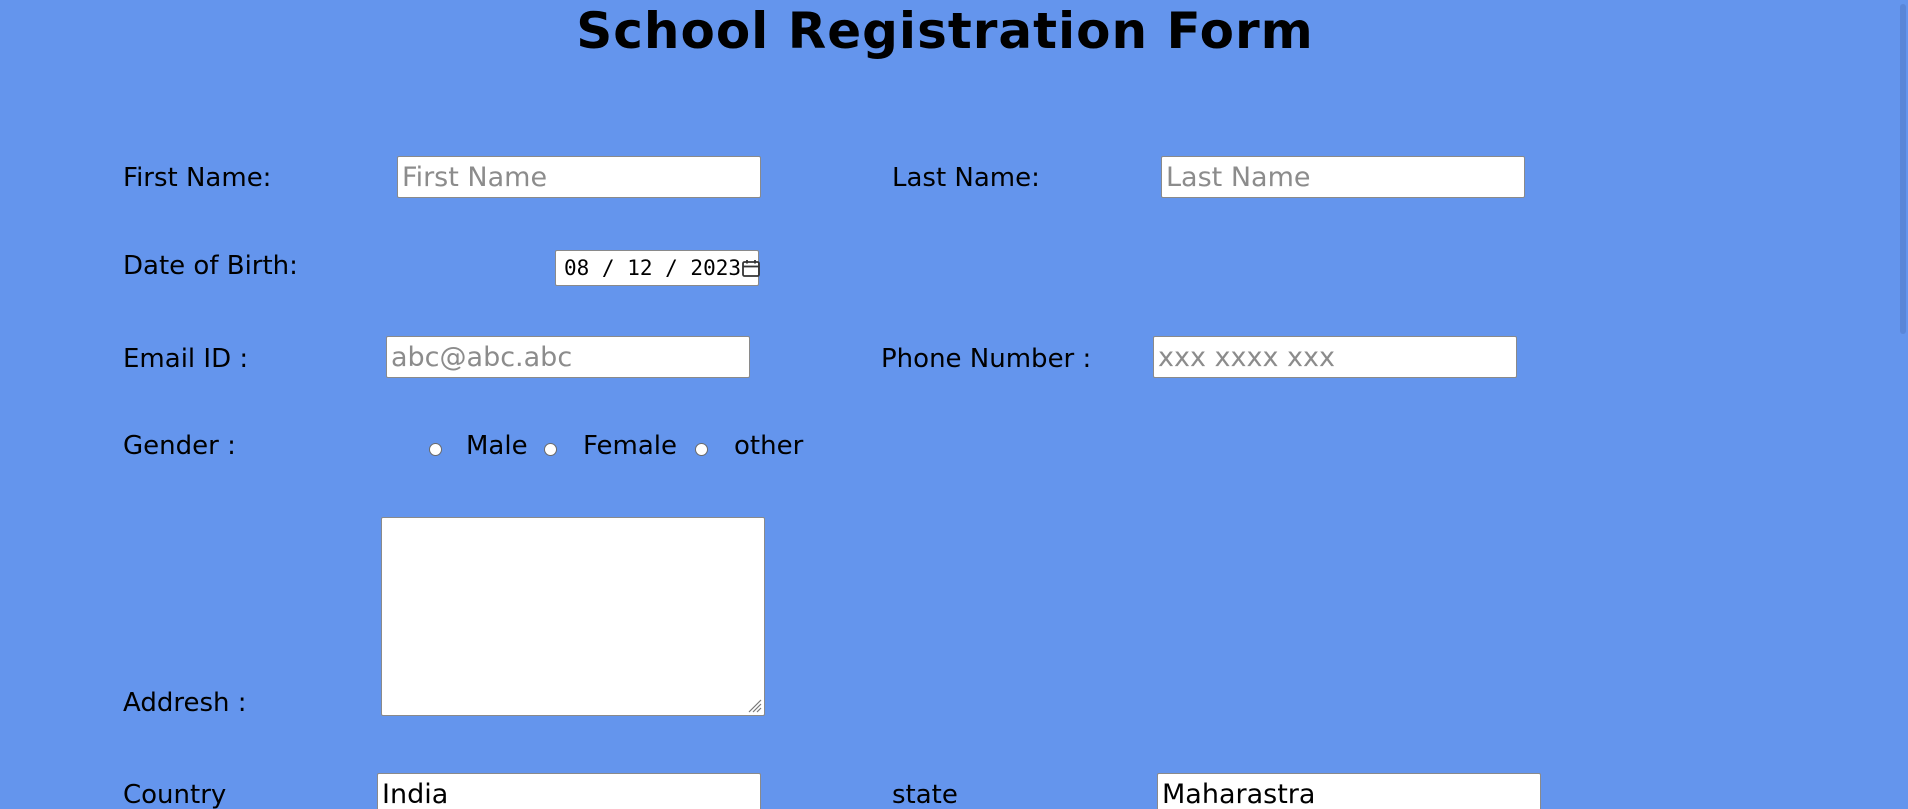 The width and height of the screenshot is (1908, 809). Describe the element at coordinates (1902, 404) in the screenshot. I see `scrollbar` at that location.